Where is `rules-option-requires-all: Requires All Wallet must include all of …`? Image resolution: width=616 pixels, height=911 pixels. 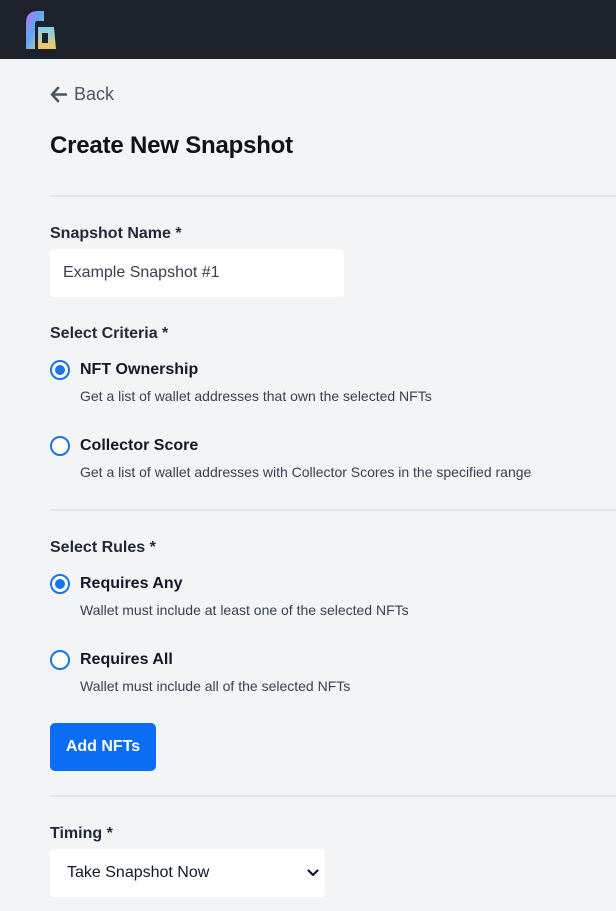
rules-option-requires-all: Requires All Wallet must include all of … is located at coordinates (333, 675).